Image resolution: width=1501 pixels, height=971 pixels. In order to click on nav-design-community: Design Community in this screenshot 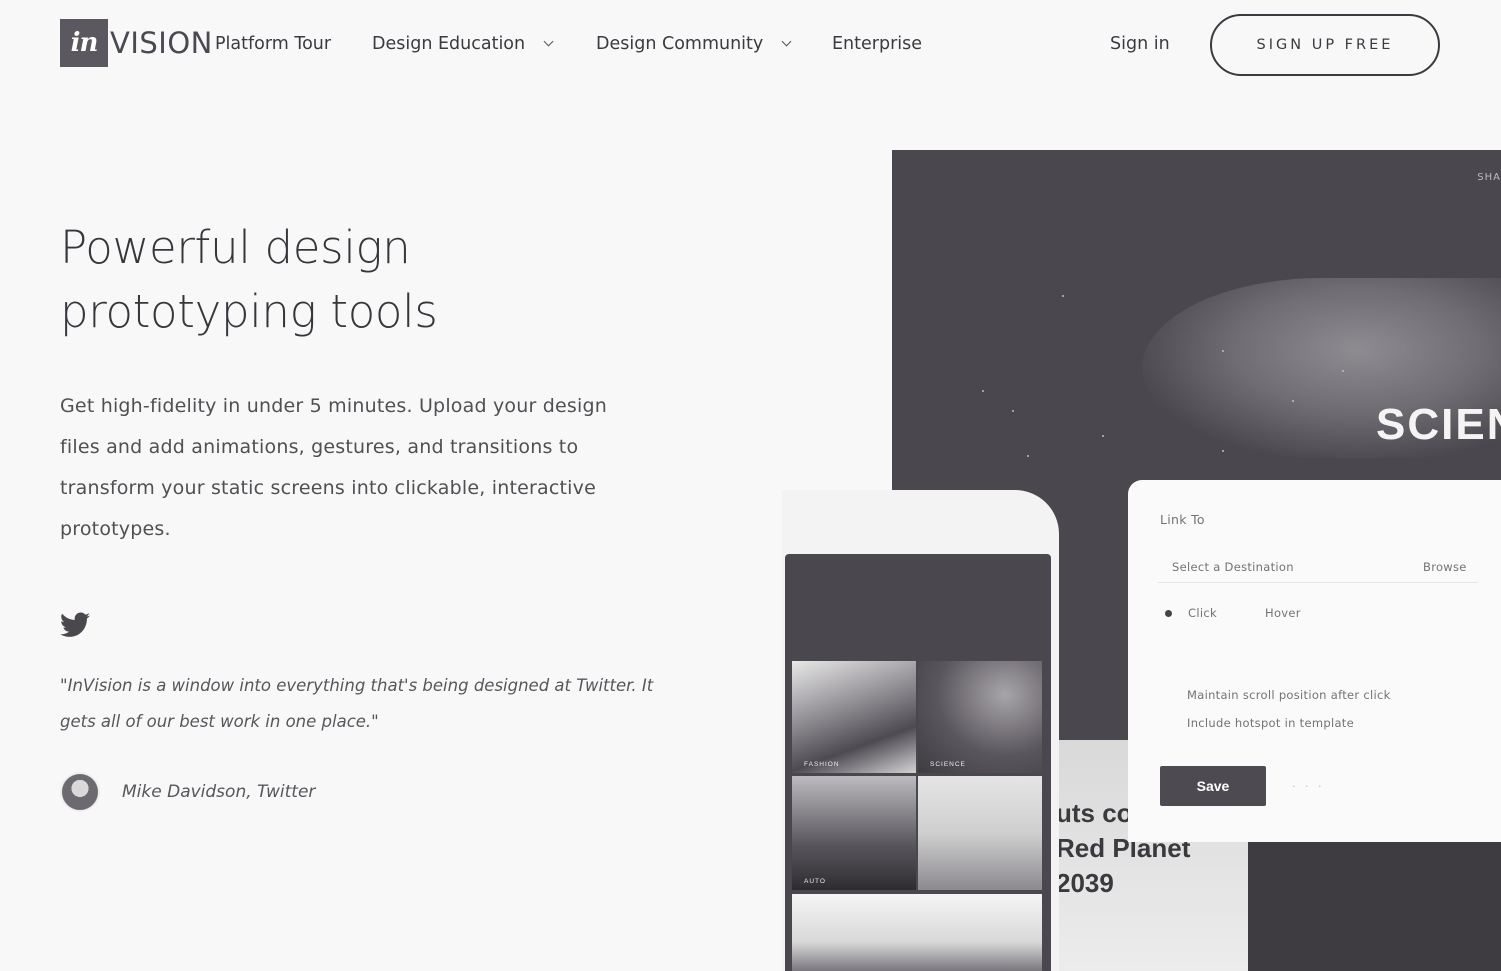, I will do `click(694, 44)`.